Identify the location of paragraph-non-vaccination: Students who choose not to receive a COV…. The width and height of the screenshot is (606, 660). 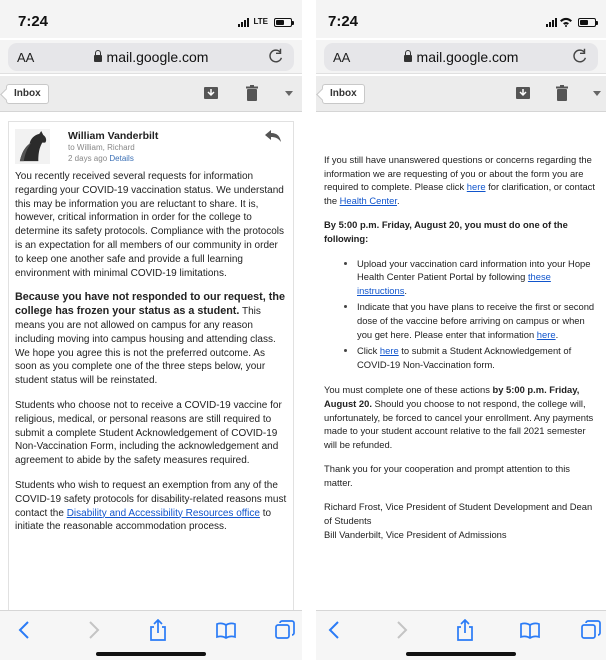
(148, 433).